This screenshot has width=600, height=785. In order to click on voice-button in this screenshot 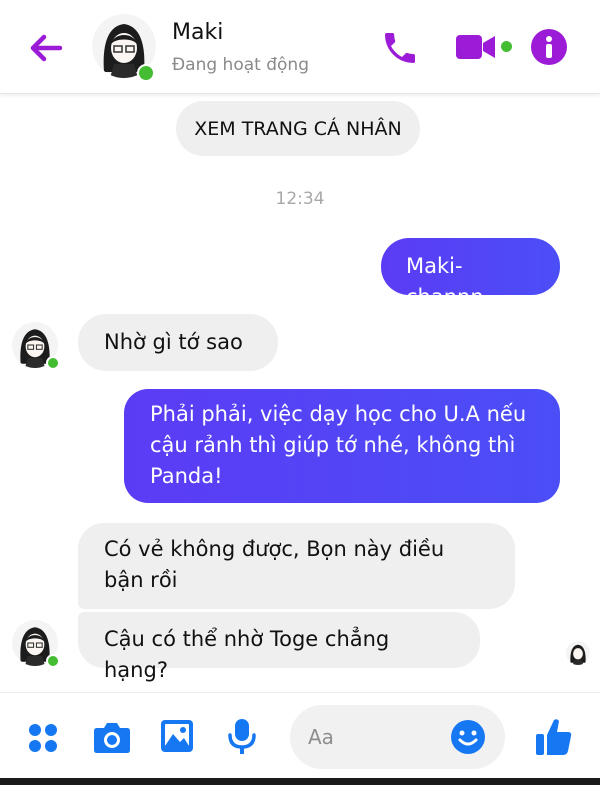, I will do `click(242, 737)`.